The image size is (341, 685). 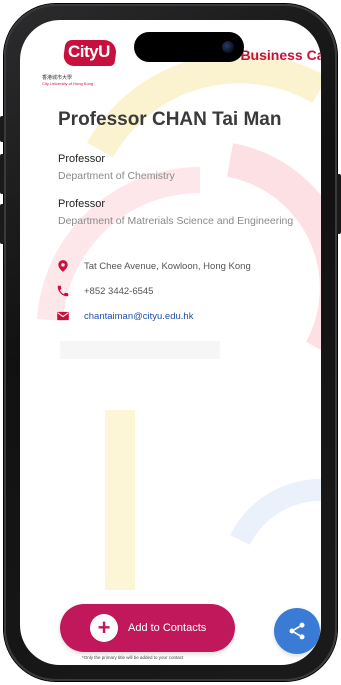 What do you see at coordinates (89, 51) in the screenshot?
I see `logo-text: CityU` at bounding box center [89, 51].